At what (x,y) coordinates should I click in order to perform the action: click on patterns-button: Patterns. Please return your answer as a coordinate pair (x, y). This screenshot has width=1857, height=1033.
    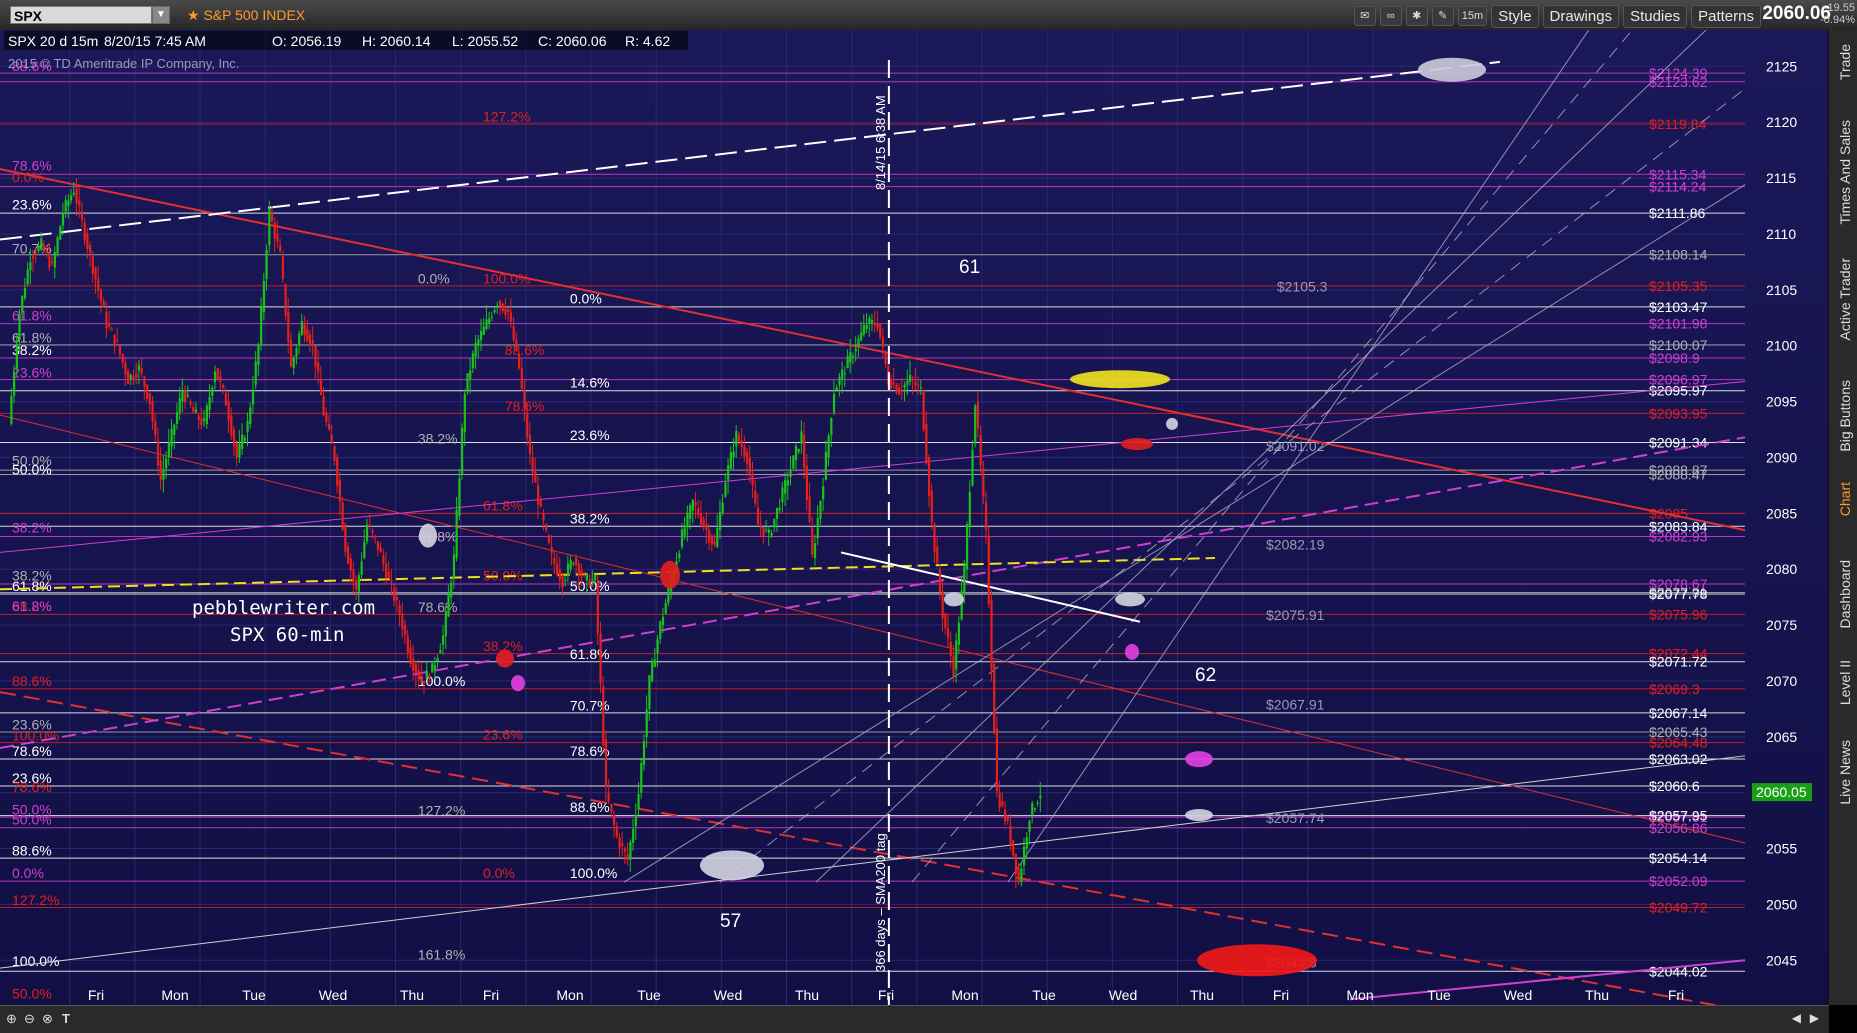
    Looking at the image, I should click on (1726, 16).